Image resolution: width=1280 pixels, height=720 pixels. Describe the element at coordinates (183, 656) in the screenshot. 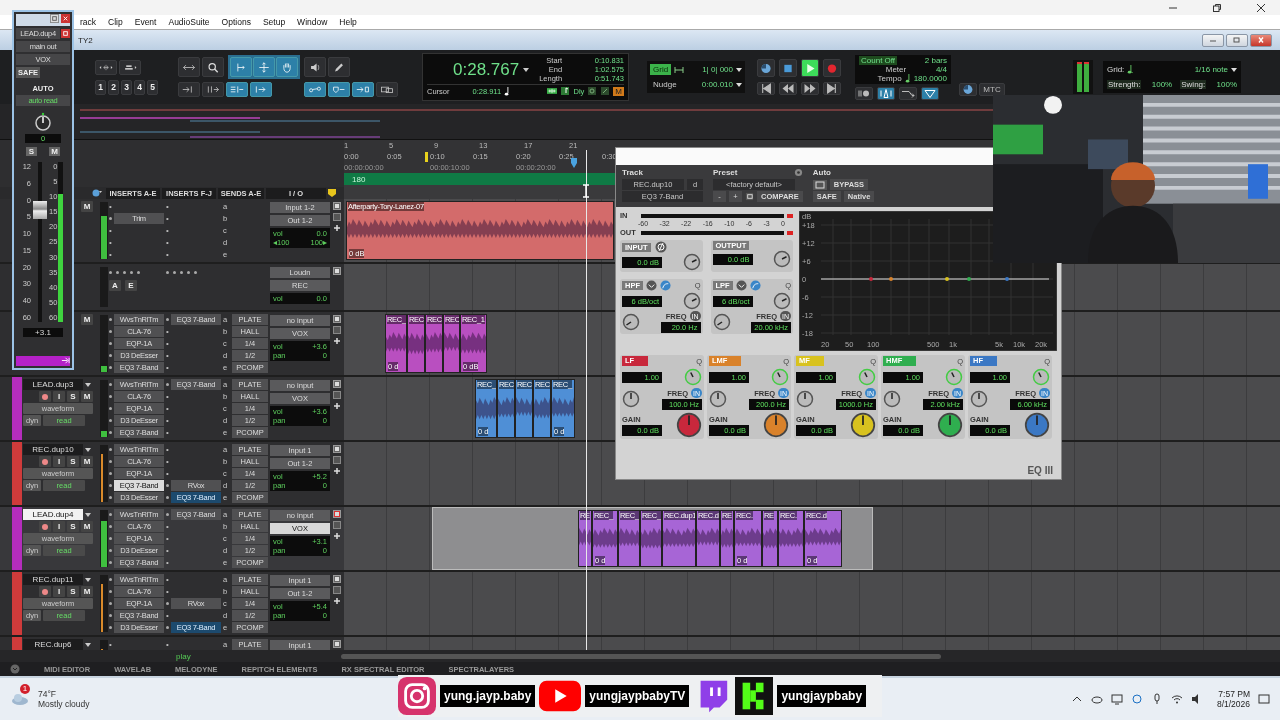

I see `playback-mode-label: play` at that location.